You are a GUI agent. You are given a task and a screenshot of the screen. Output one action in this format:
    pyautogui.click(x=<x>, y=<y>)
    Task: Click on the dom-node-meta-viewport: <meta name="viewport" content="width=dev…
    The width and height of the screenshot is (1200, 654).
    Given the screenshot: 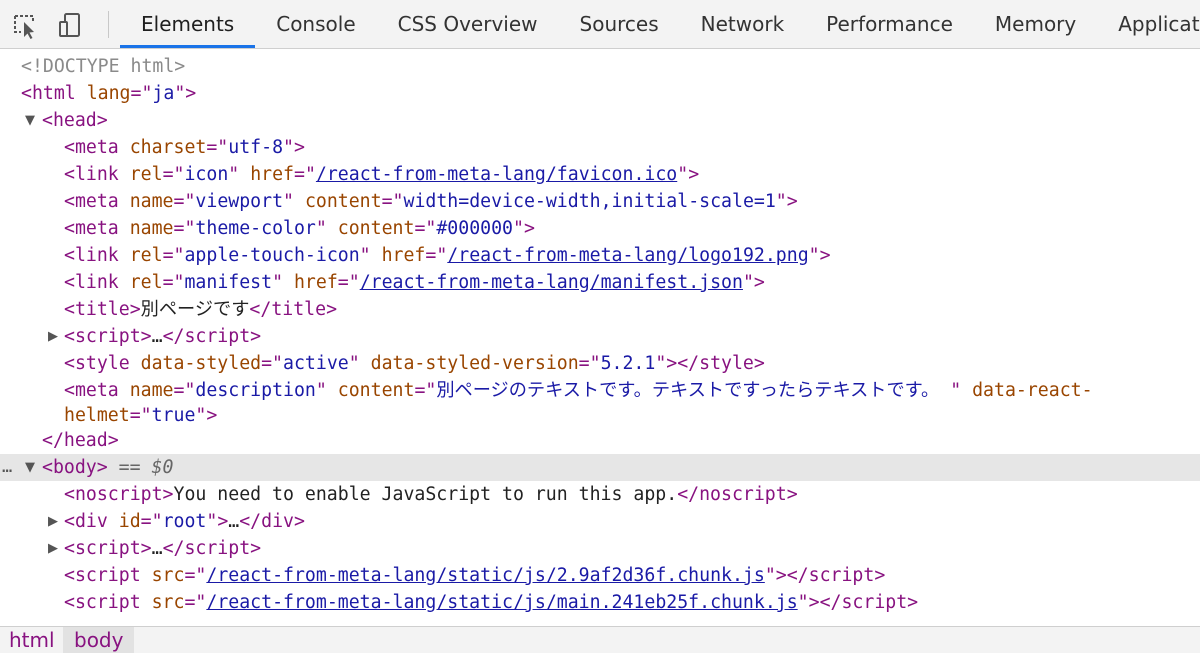 What is the action you would take?
    pyautogui.click(x=600, y=201)
    